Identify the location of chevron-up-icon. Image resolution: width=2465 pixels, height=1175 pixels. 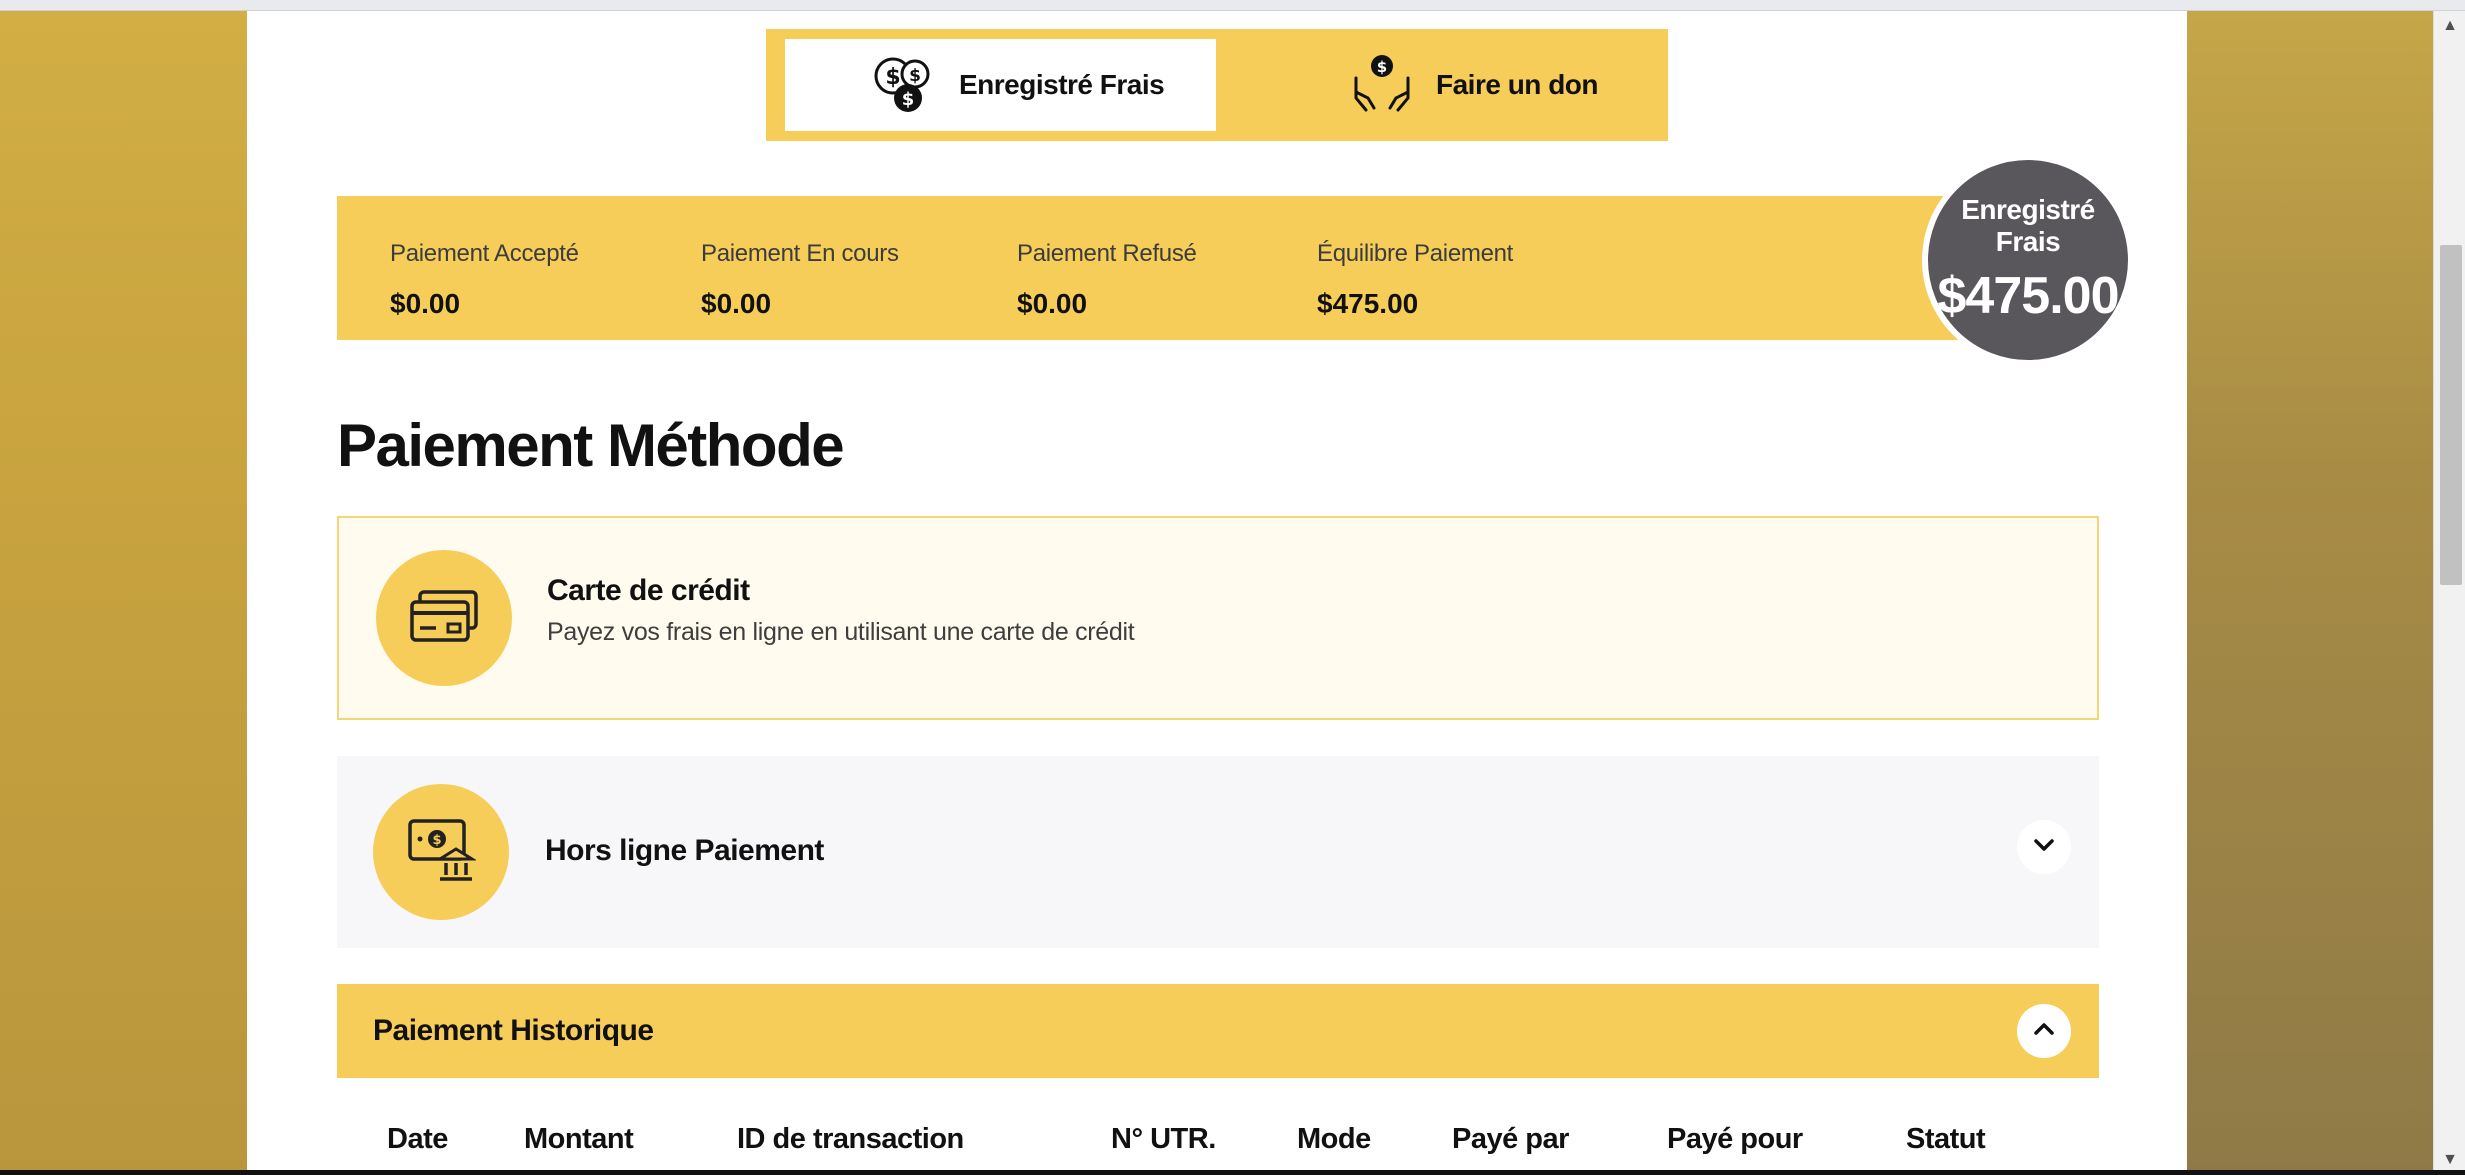
(2044, 1031).